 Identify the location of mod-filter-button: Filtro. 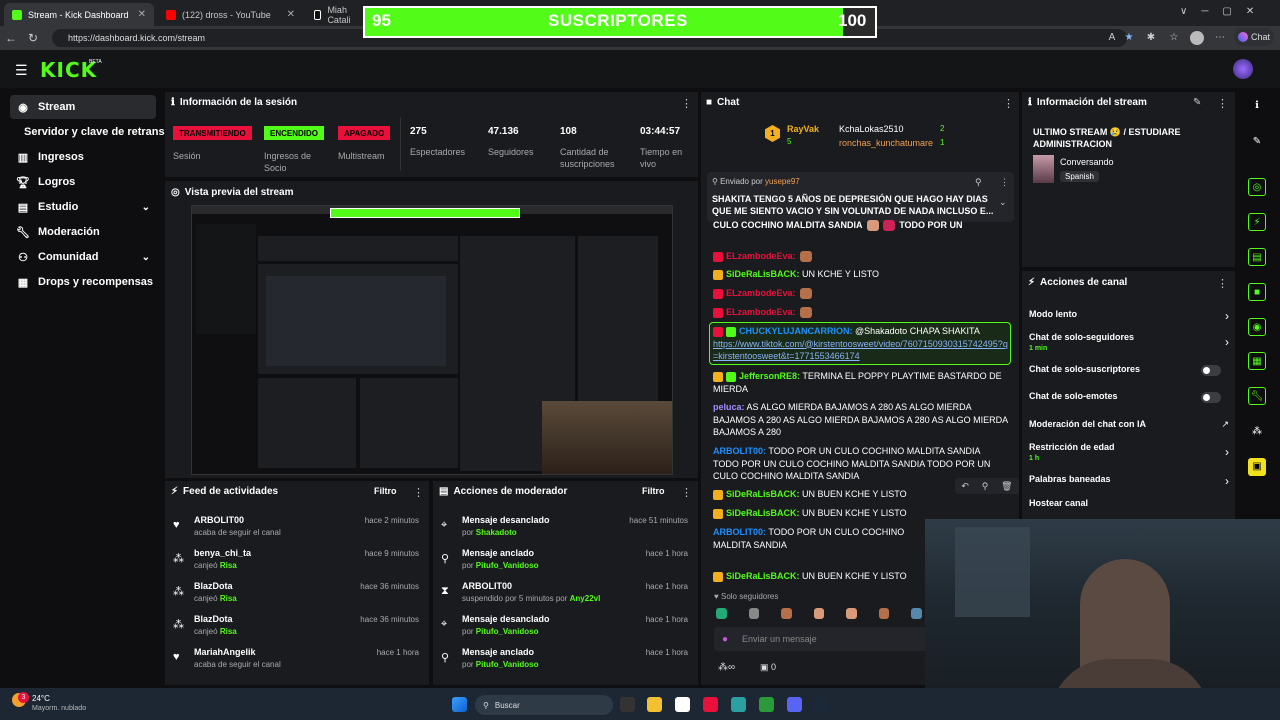
(653, 491).